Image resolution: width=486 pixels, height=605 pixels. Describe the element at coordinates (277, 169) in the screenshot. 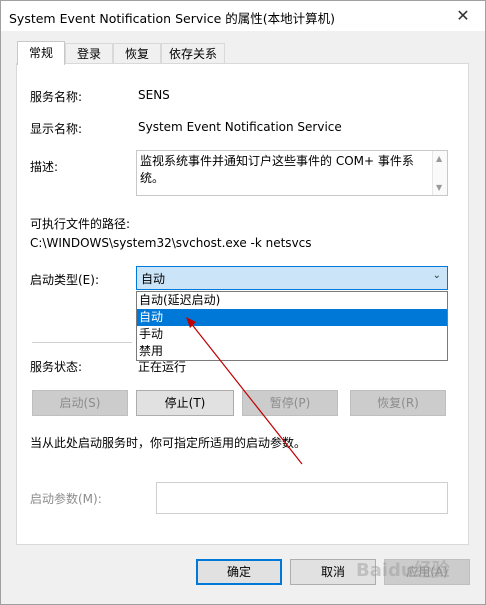

I see `description-text: 监视系统事件并通知订户这些事件的 COM+ 事件系统。` at that location.